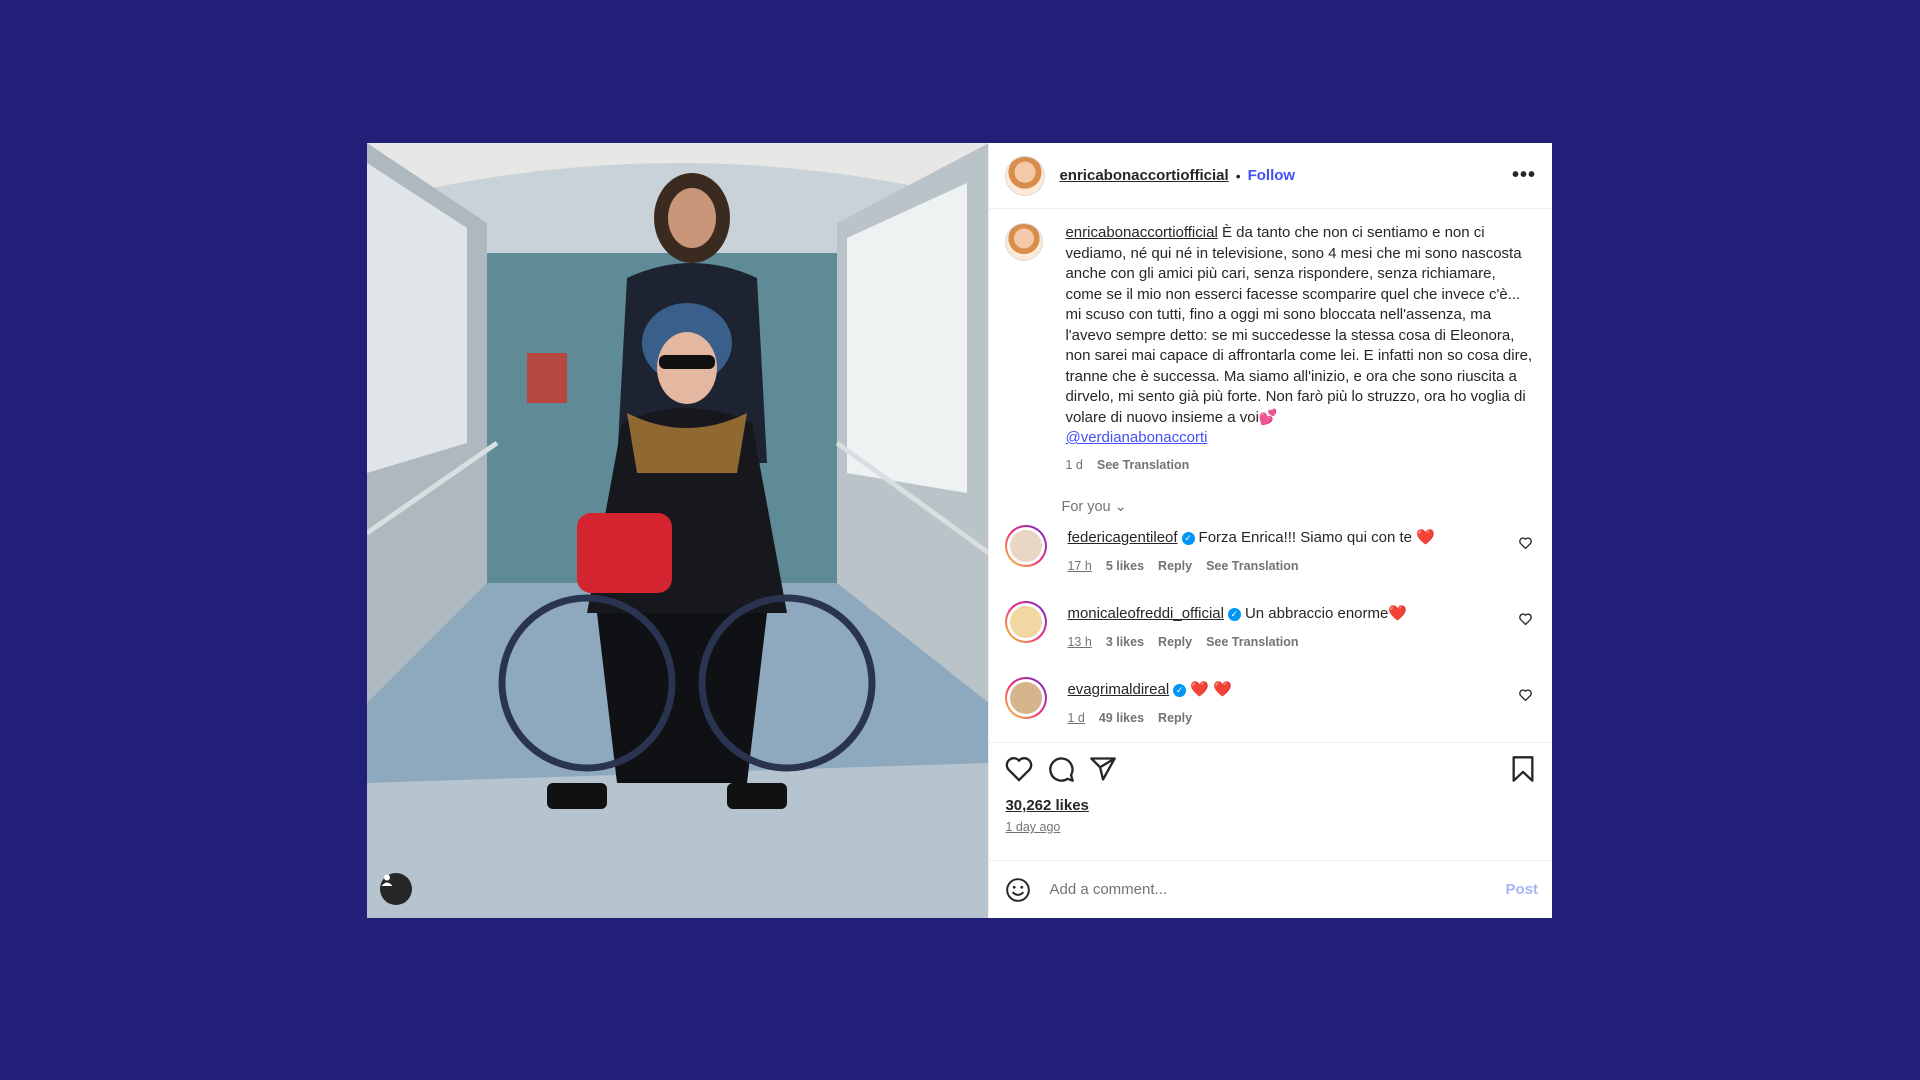 Image resolution: width=1920 pixels, height=1080 pixels. Describe the element at coordinates (1122, 537) in the screenshot. I see `comment-username: federicagentileof` at that location.